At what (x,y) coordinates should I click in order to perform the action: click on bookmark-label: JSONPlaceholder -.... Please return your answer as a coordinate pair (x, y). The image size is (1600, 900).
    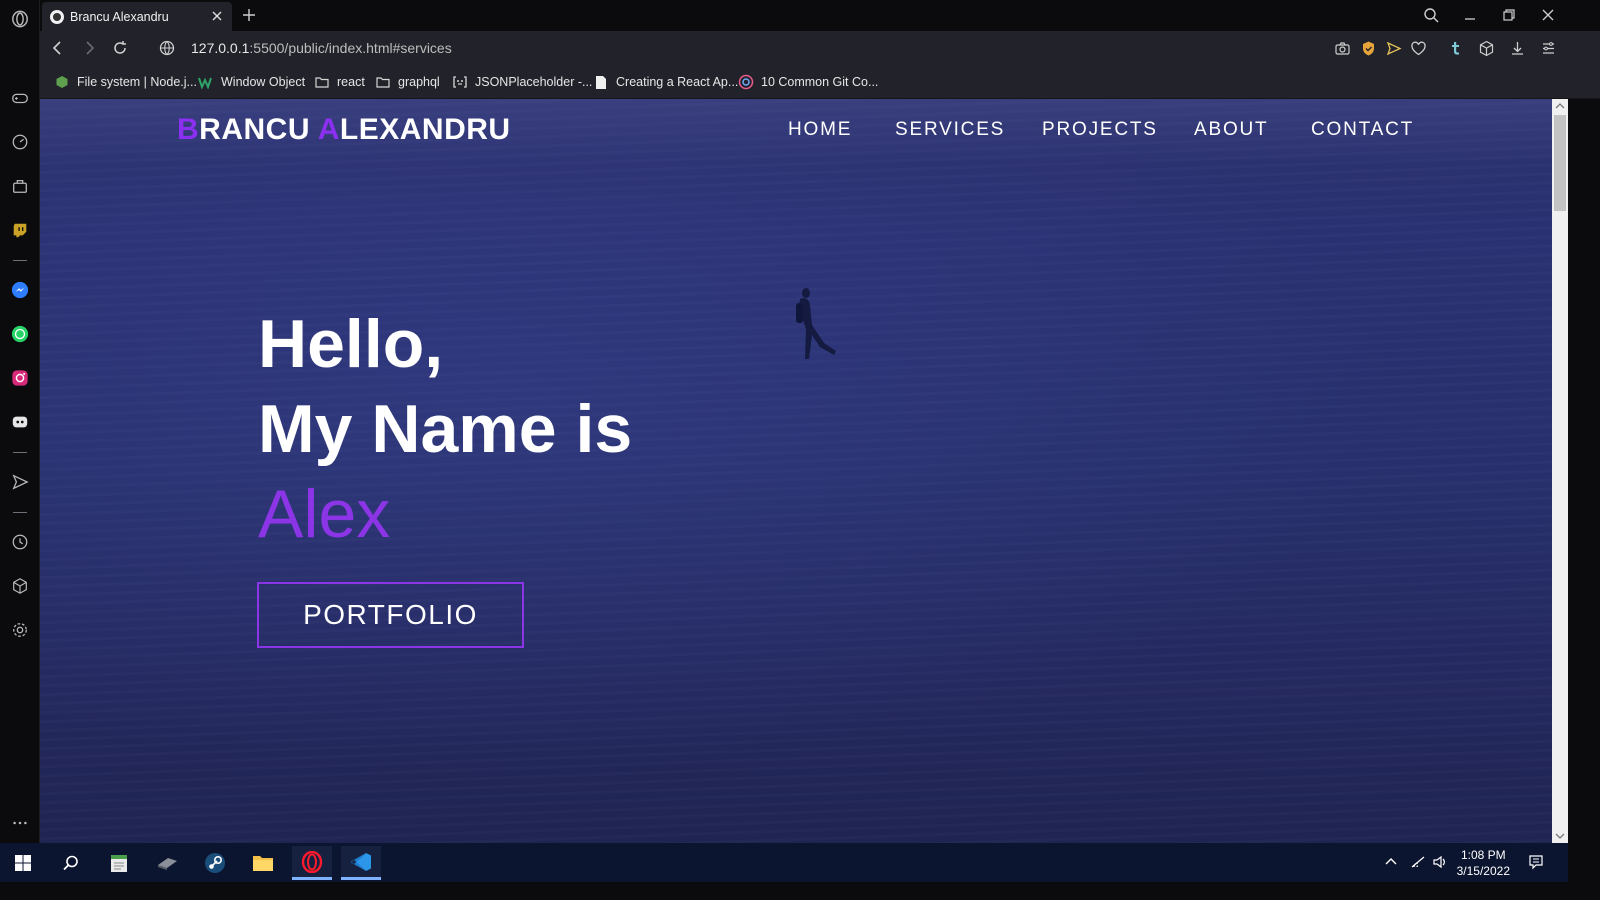
    Looking at the image, I should click on (534, 82).